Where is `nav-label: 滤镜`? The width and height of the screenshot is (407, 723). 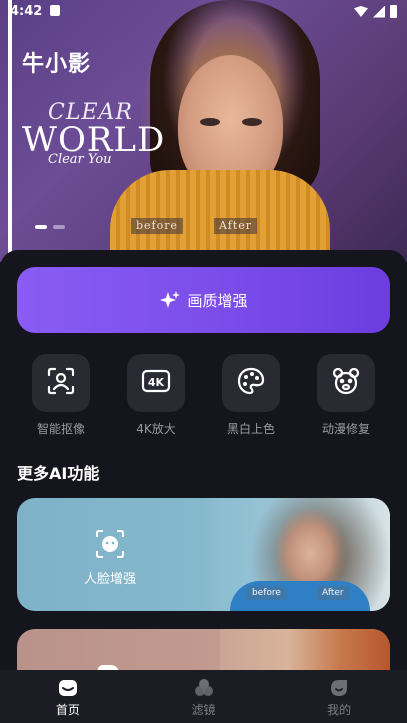 nav-label: 滤镜 is located at coordinates (203, 710).